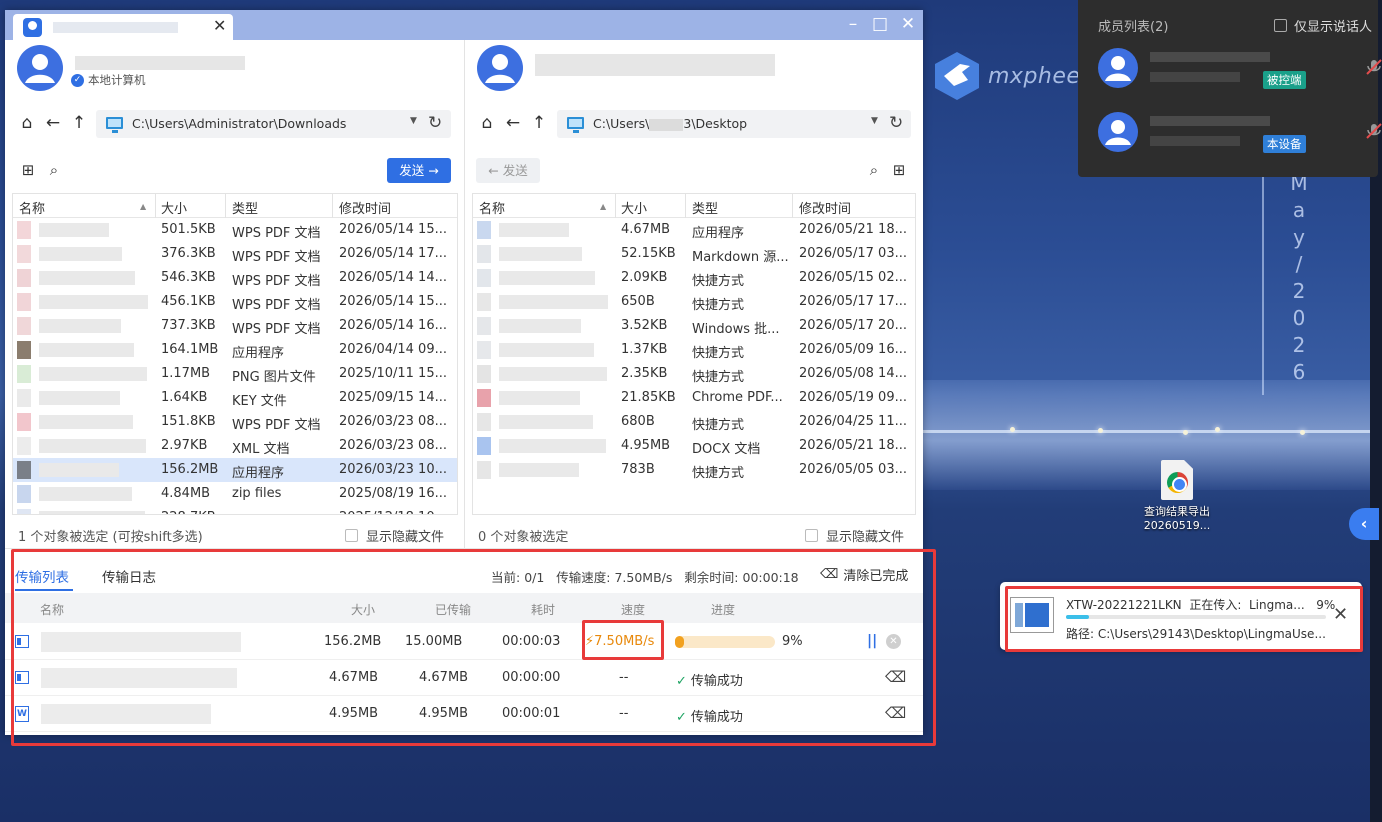 This screenshot has width=1382, height=822. Describe the element at coordinates (219, 25) in the screenshot. I see `tab-close-icon: ✕` at that location.